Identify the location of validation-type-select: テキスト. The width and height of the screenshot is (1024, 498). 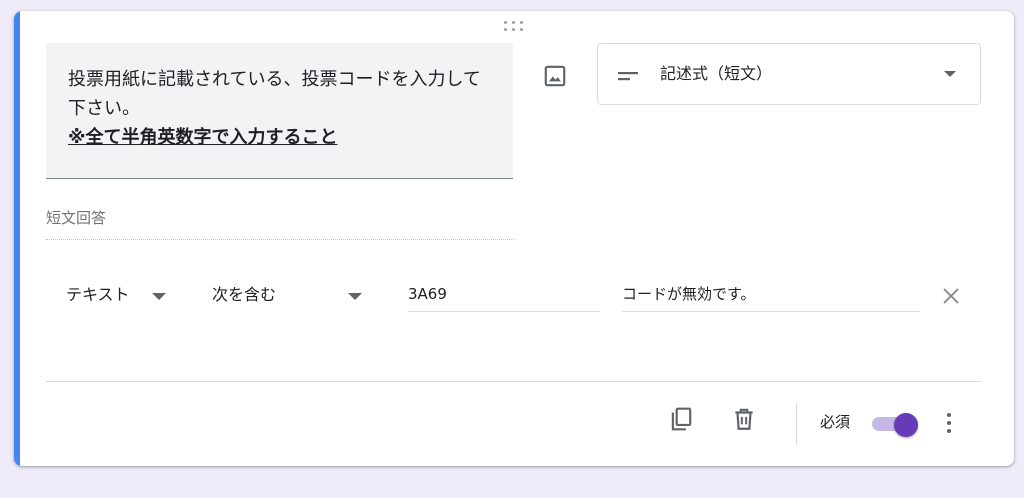
(98, 295).